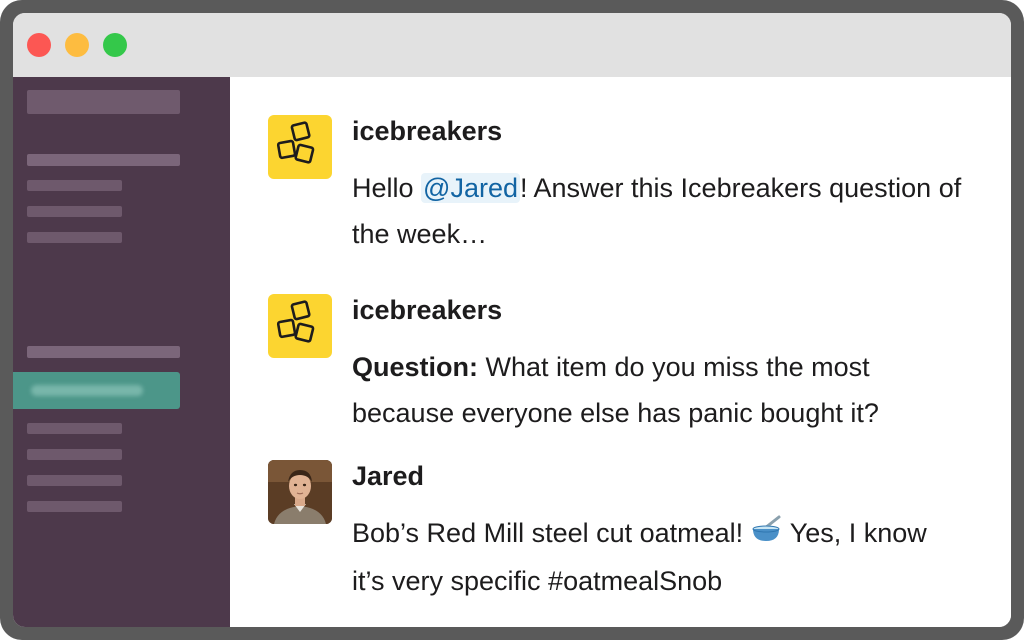  I want to click on message-text-part: Bob’s Red Mill steel cut oatmeal!, so click(551, 533).